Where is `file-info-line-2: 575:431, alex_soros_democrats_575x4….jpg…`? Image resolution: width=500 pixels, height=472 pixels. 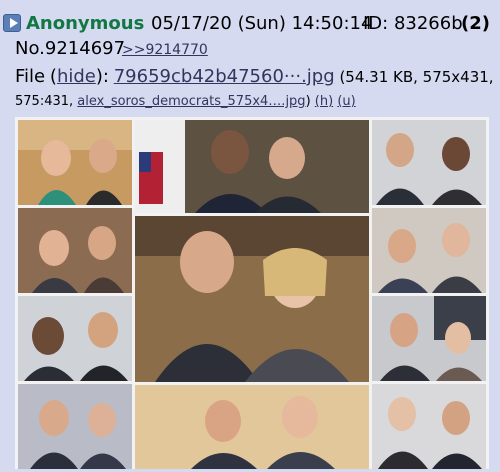
file-info-line-2: 575:431, alex_soros_democrats_575x4….jpg… is located at coordinates (185, 102).